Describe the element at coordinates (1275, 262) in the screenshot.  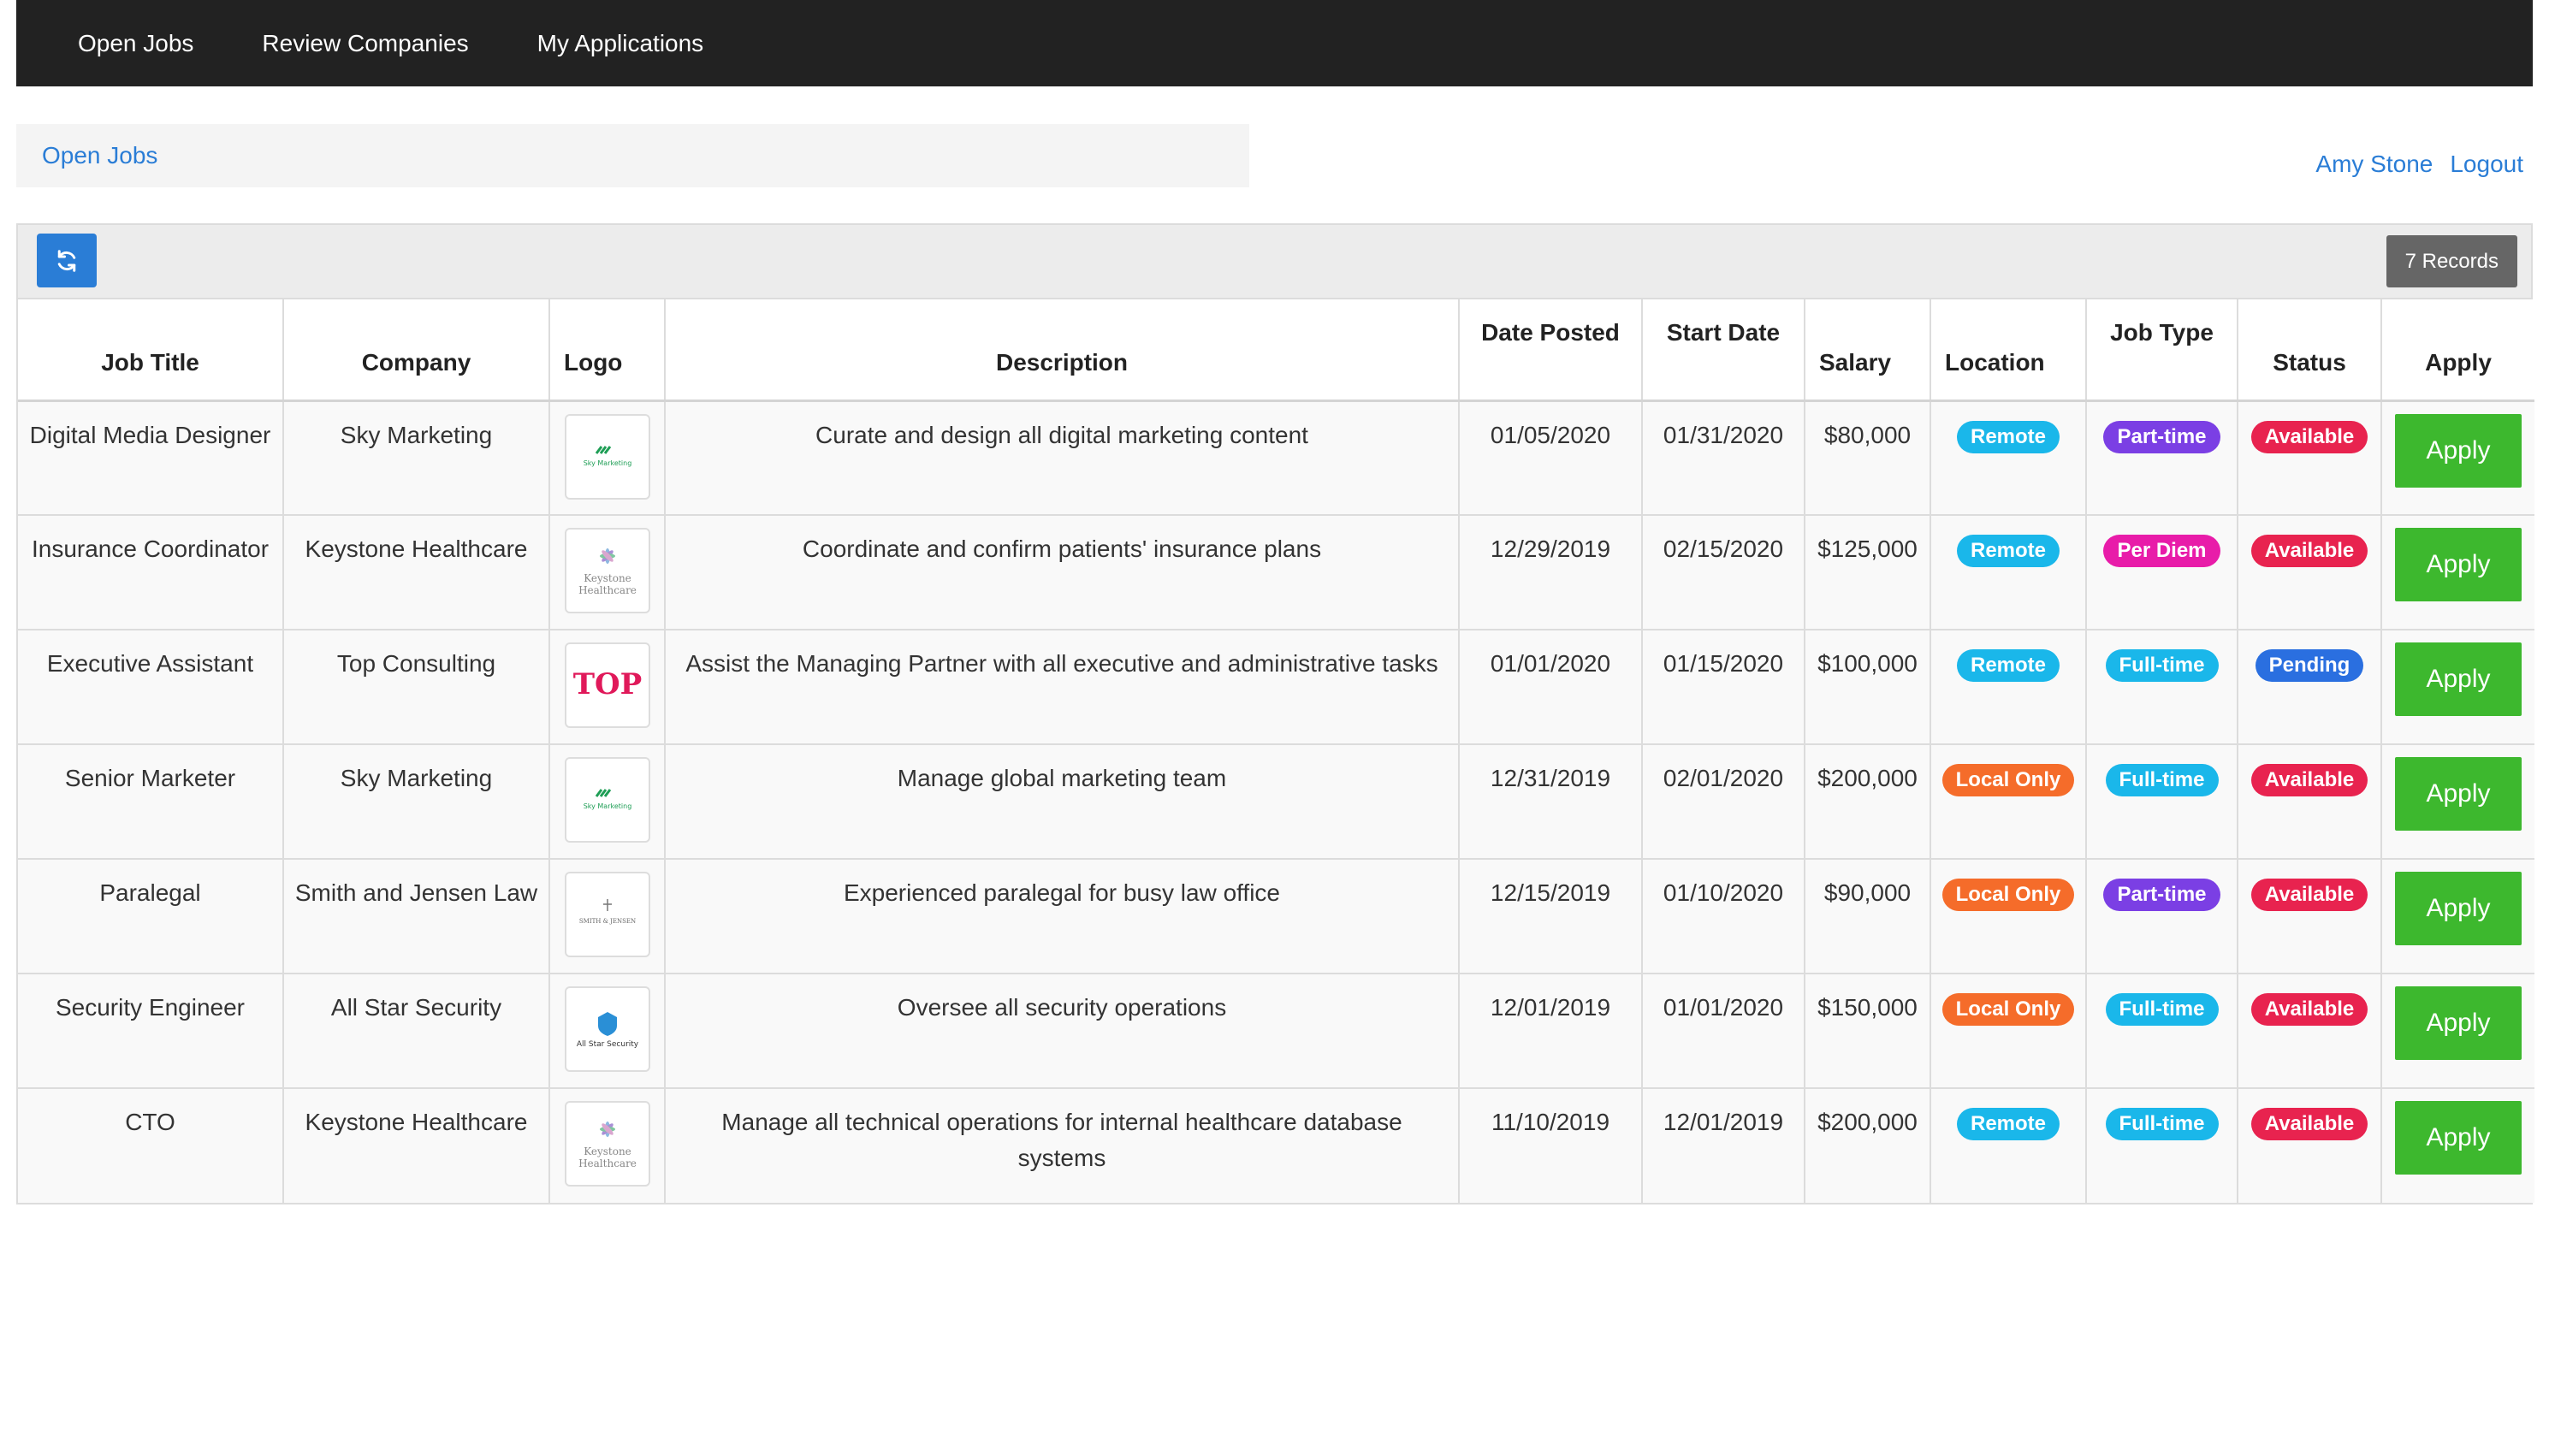
I see `grid-toolbar: 7 Records` at that location.